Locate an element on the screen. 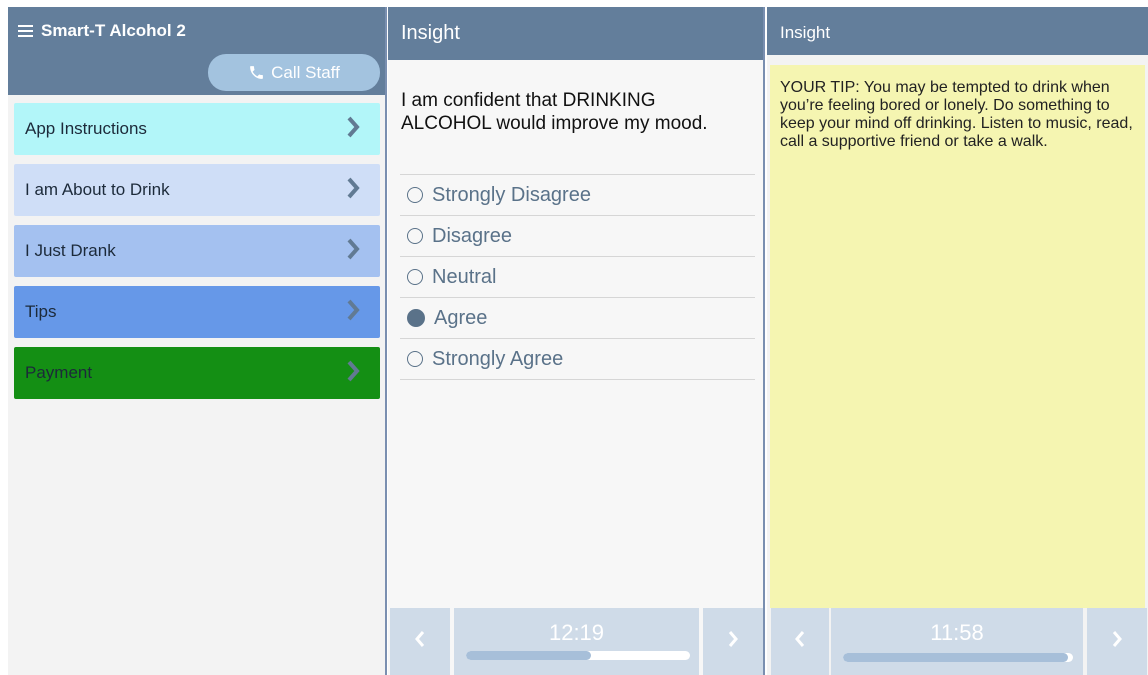 The image size is (1148, 675). hamburger-icon is located at coordinates (25, 31).